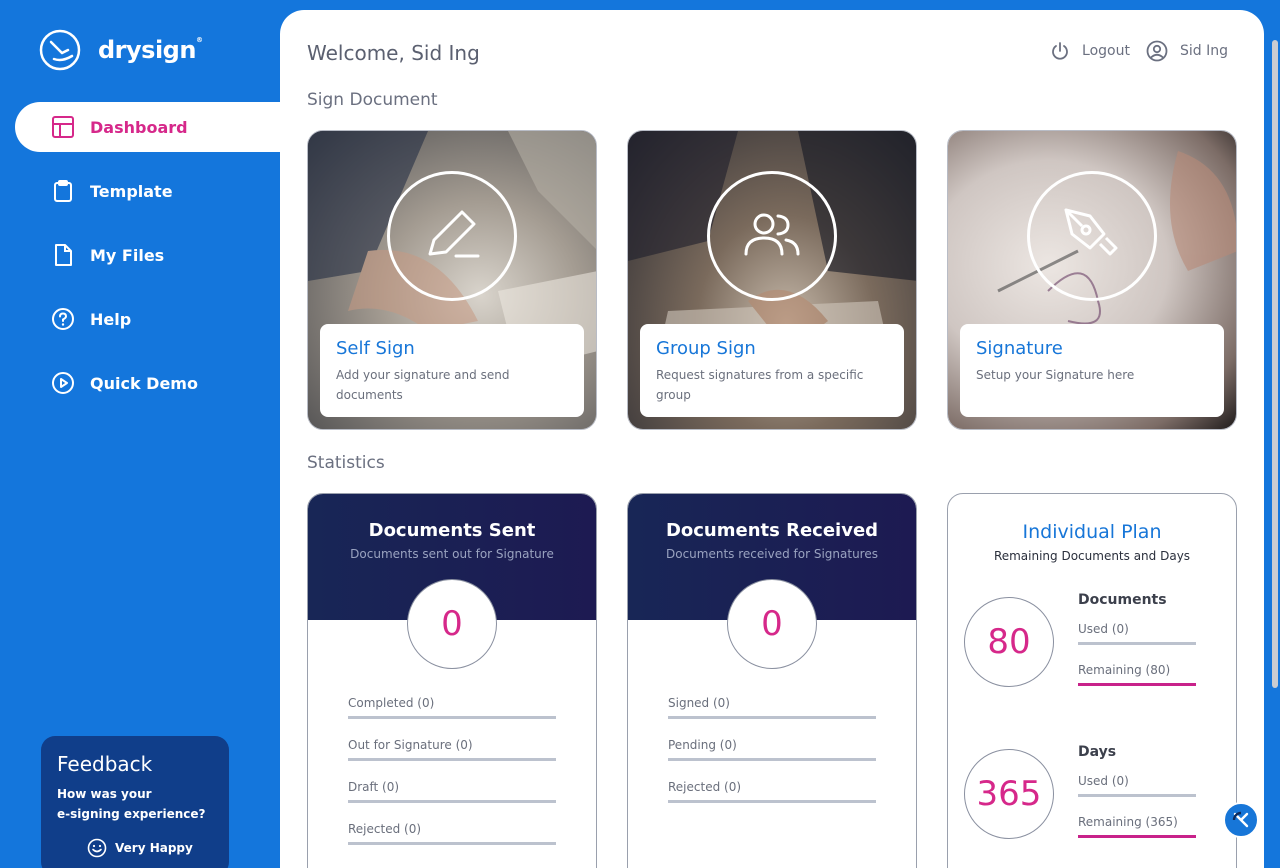 The height and width of the screenshot is (868, 1280). I want to click on chat-support-icon, so click(1240, 819).